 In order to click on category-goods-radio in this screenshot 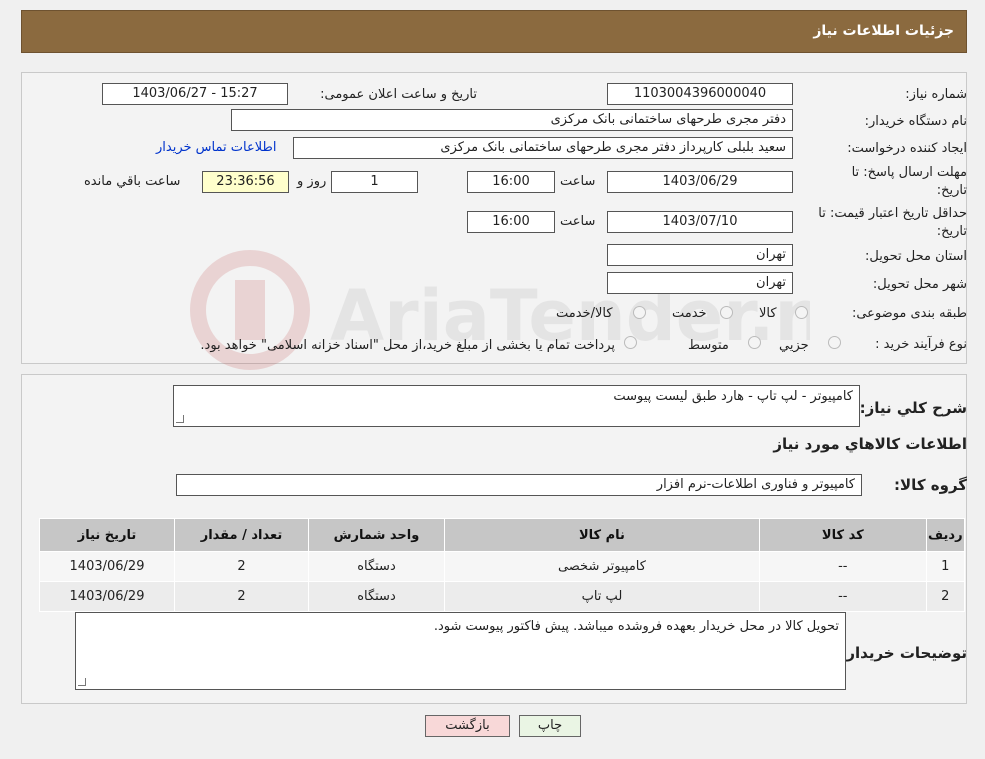, I will do `click(801, 312)`.